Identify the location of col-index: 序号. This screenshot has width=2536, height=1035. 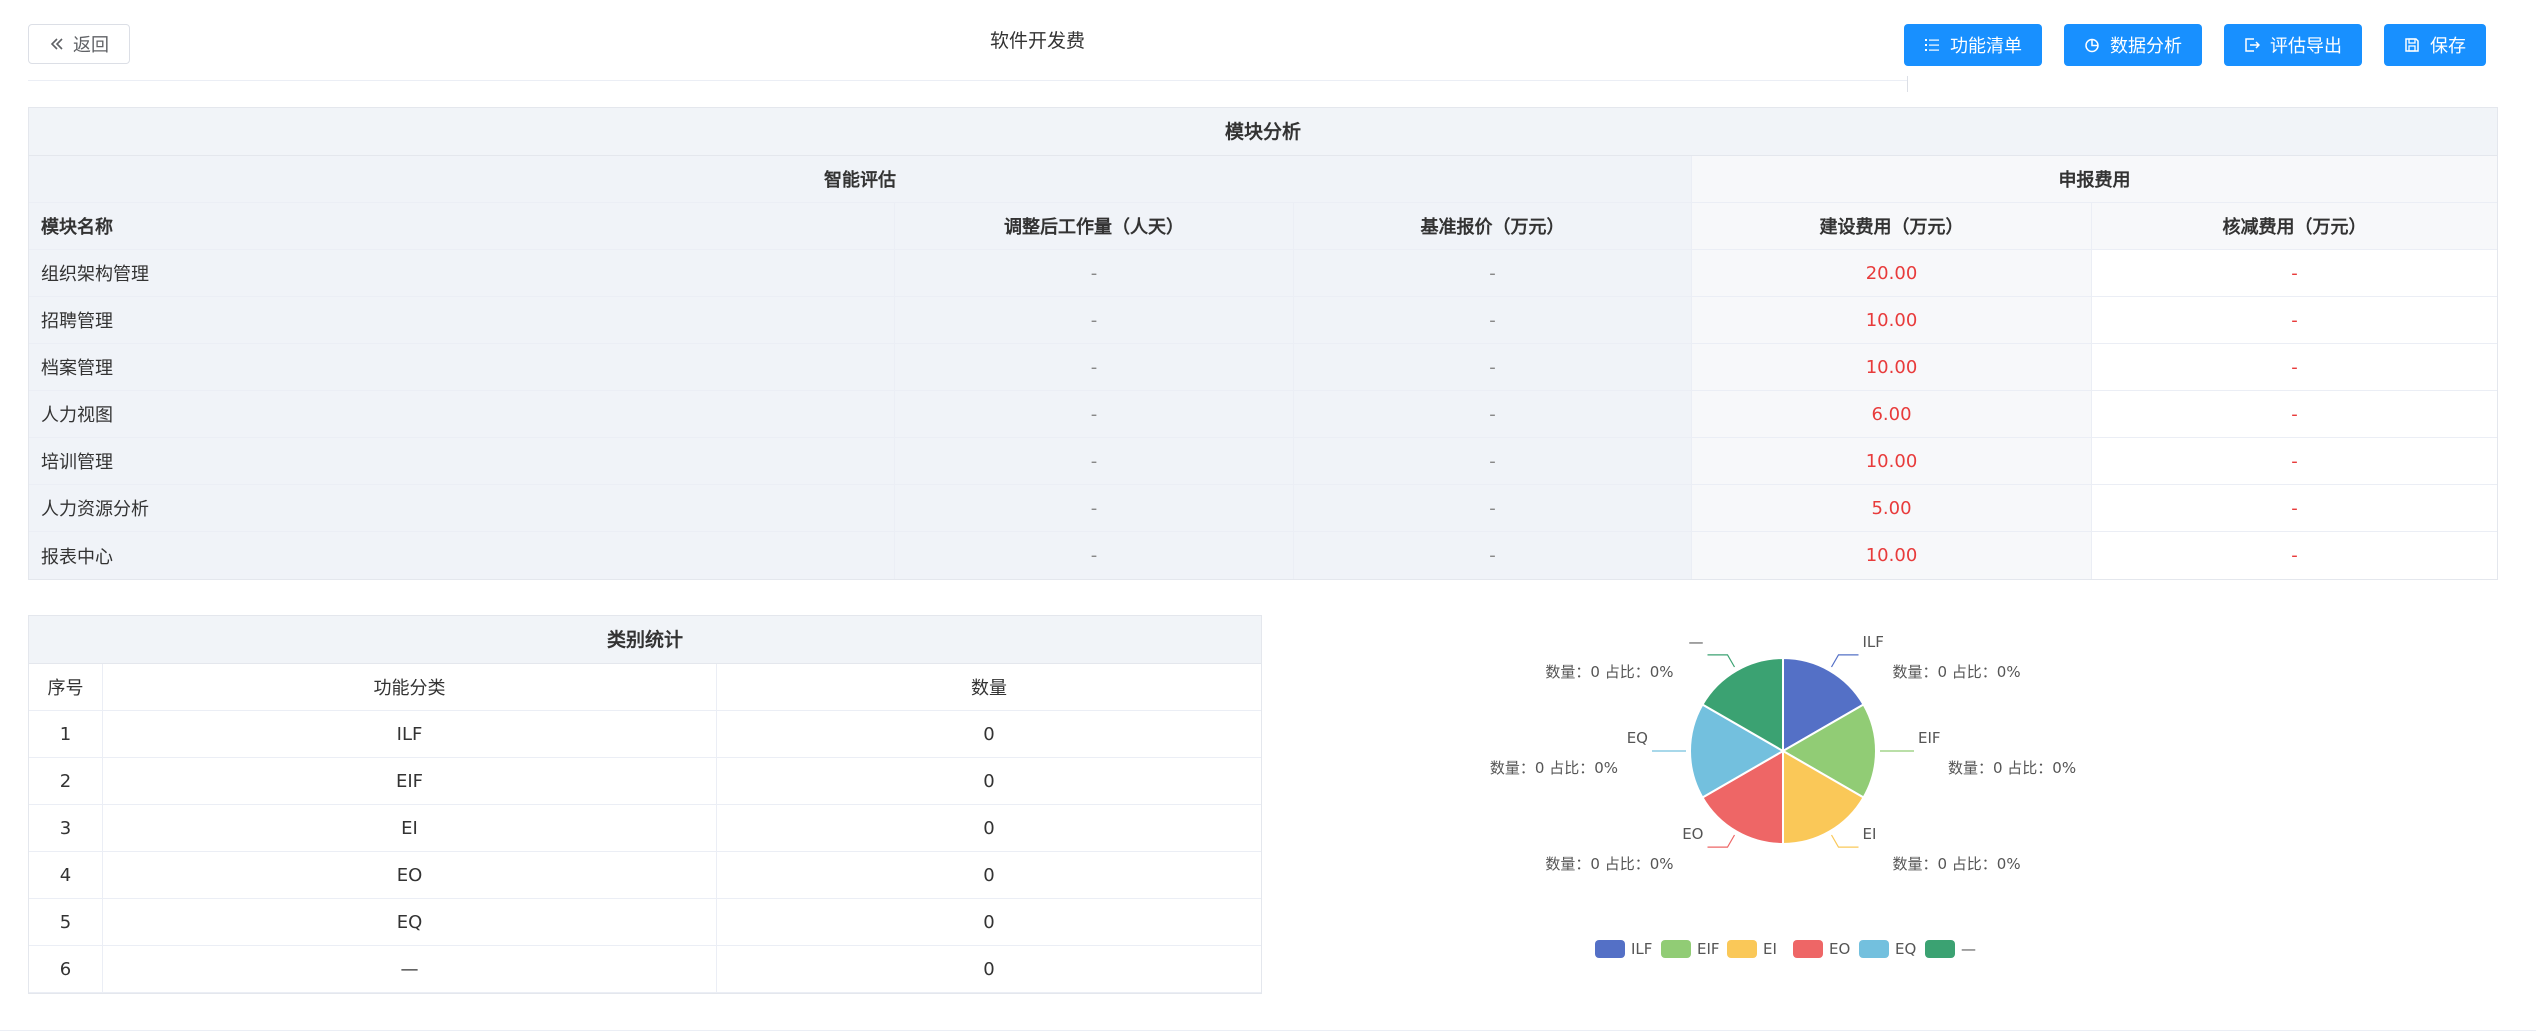
(66, 687).